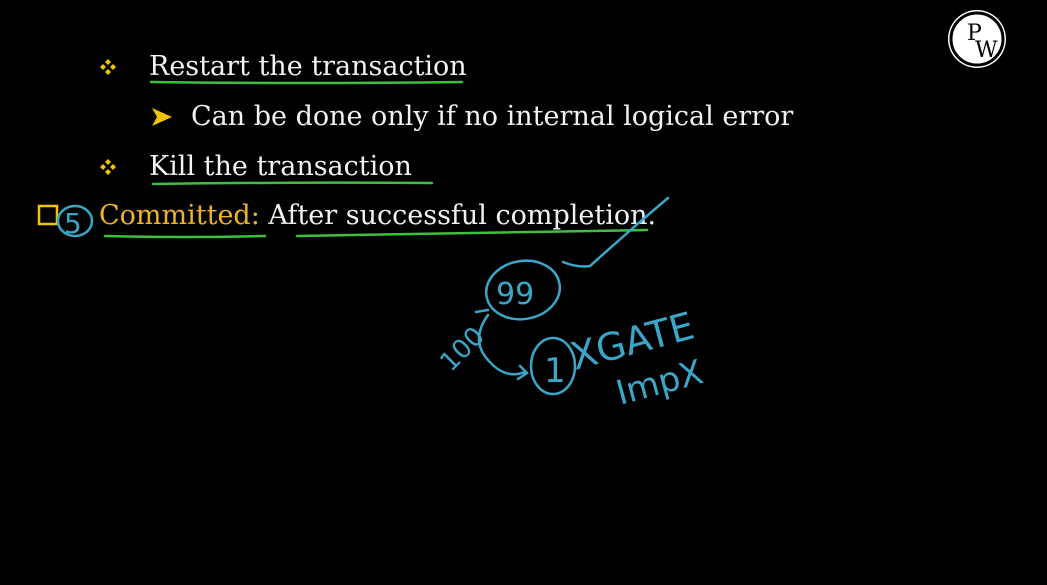 This screenshot has width=1047, height=585. Describe the element at coordinates (462, 349) in the screenshot. I see `ink-number-100: 100` at that location.